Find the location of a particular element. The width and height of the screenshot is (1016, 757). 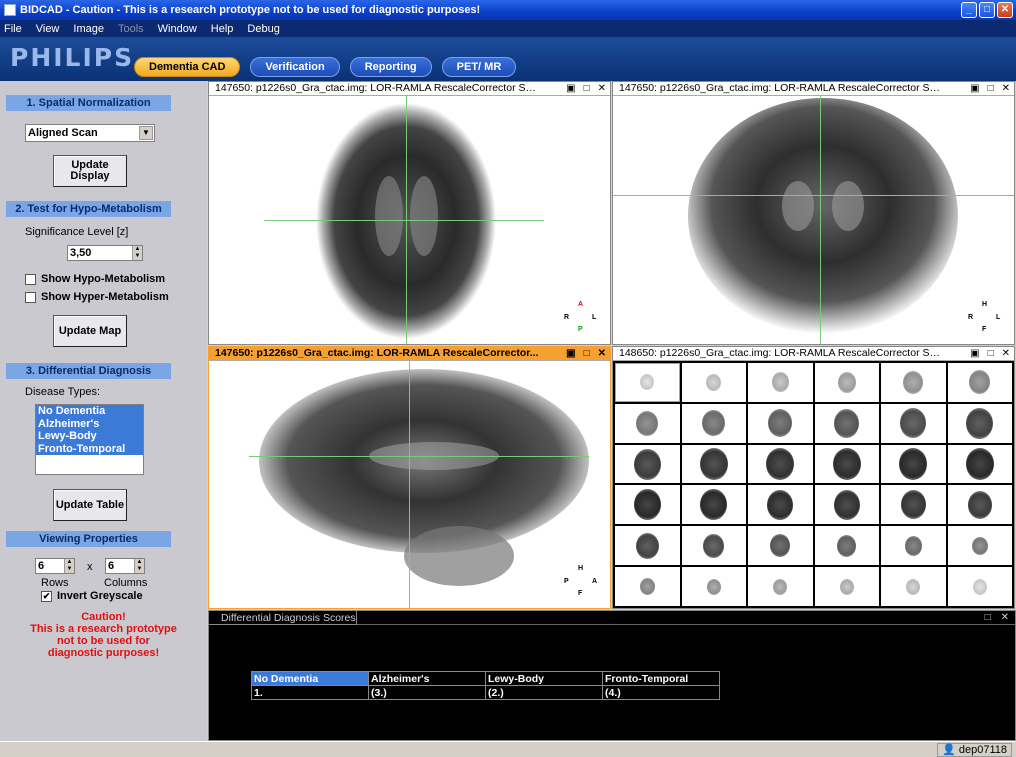

menu-debug: Debug is located at coordinates (263, 29).